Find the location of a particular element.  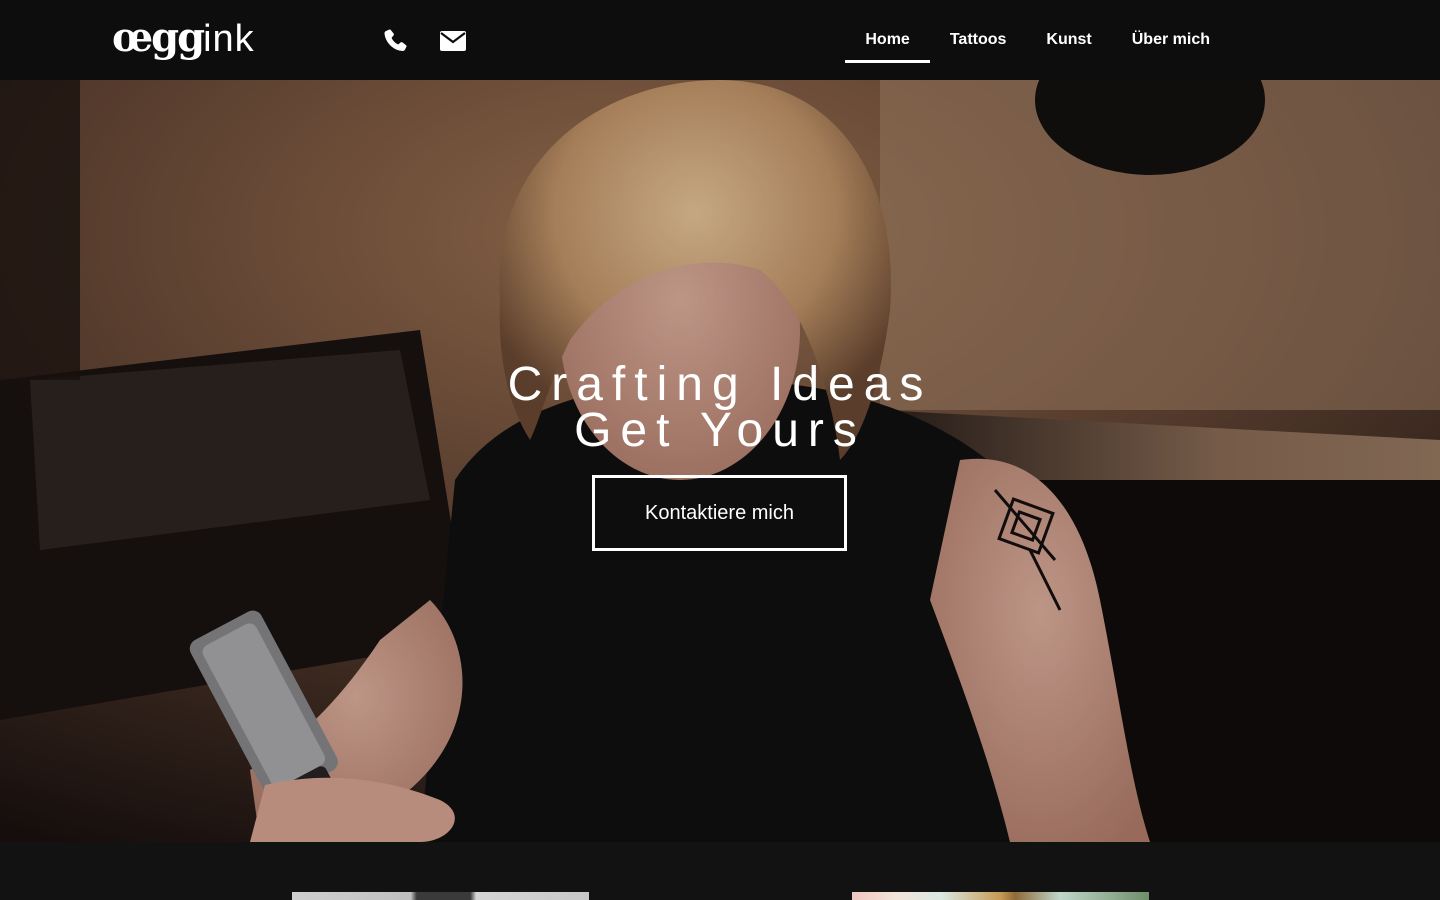

main-nav: Home Tattoos Kunst Über mich is located at coordinates (1037, 40).